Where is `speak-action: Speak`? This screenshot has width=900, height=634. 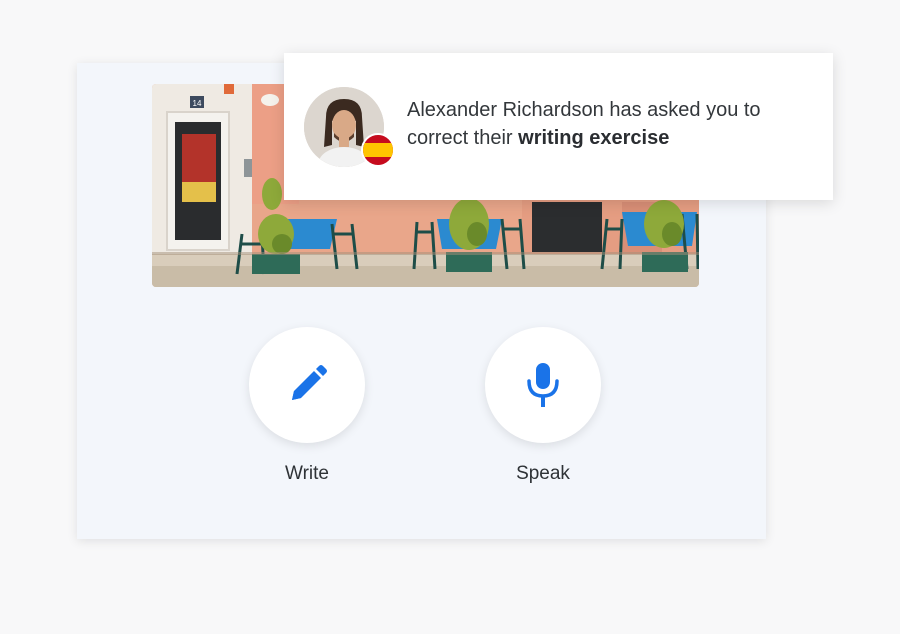 speak-action: Speak is located at coordinates (543, 406).